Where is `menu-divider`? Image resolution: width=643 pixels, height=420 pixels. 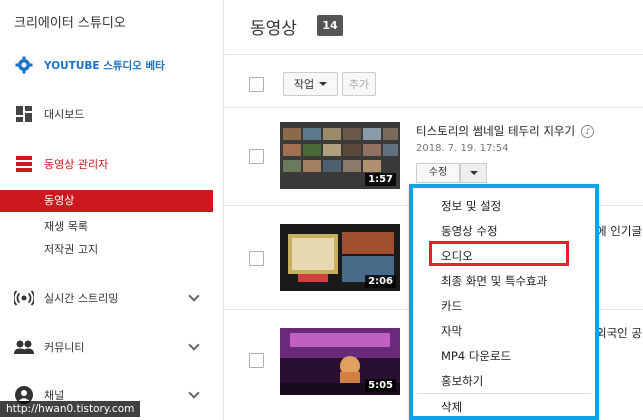
menu-divider is located at coordinates (504, 393).